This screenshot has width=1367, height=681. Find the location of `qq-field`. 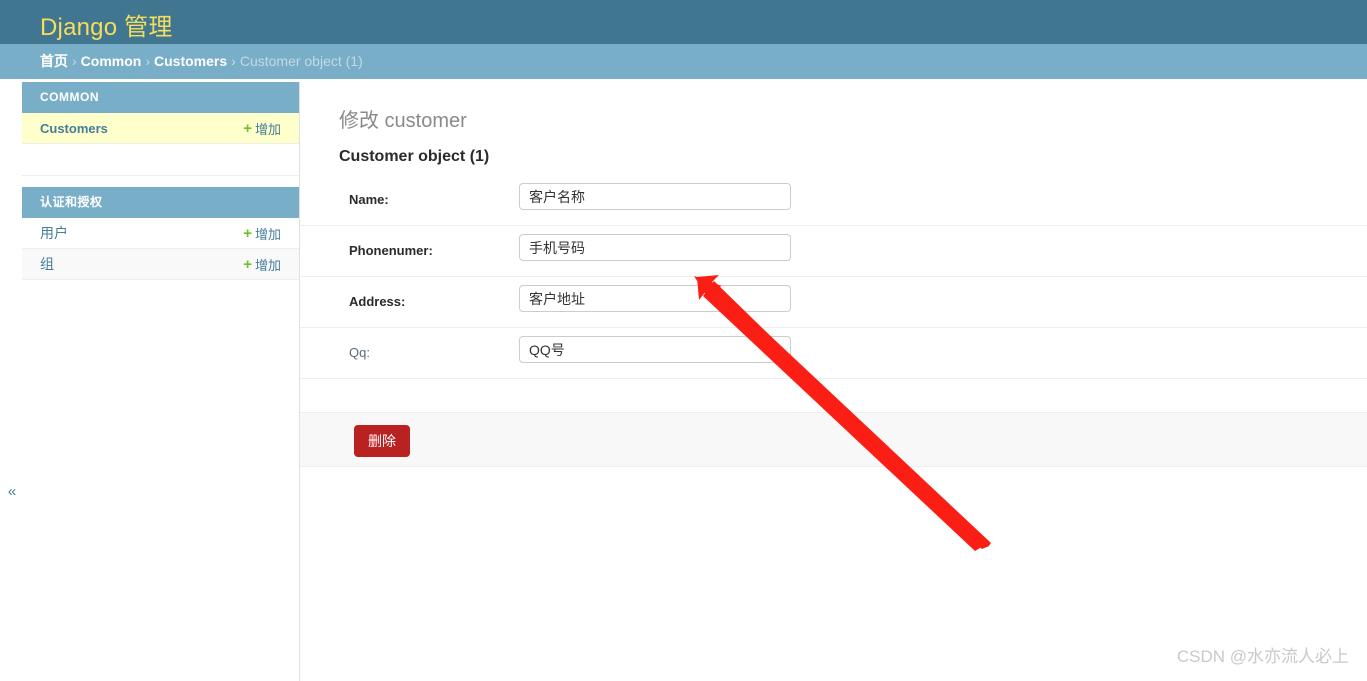

qq-field is located at coordinates (655, 349).